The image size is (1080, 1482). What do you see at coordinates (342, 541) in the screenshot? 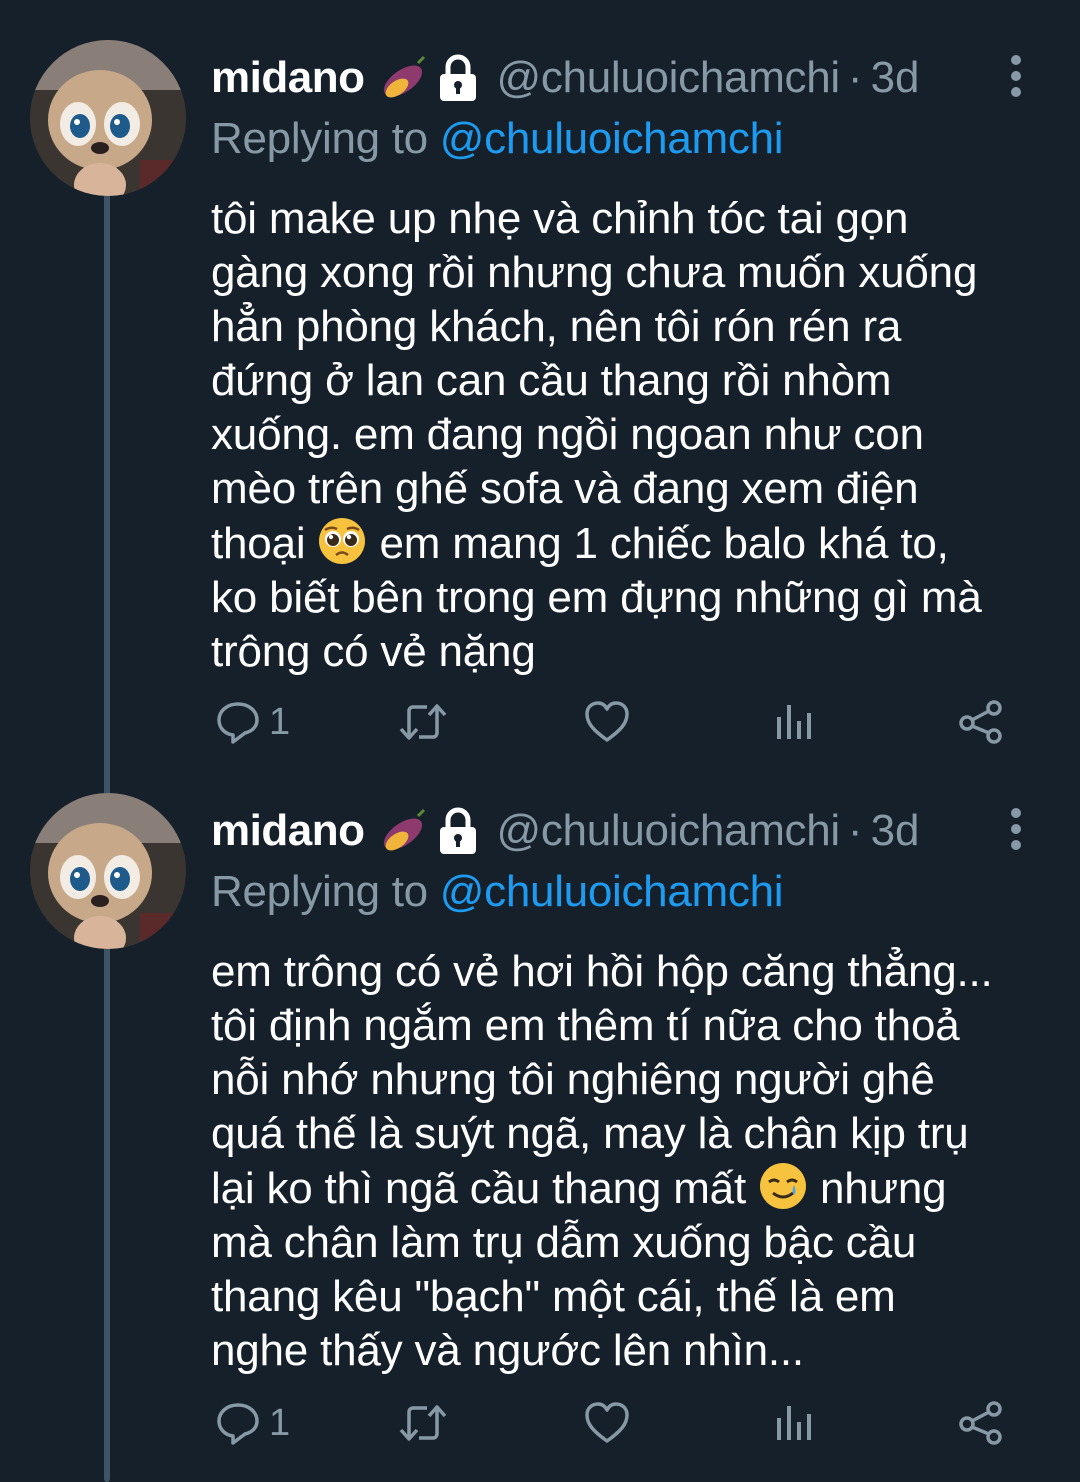
I see `pleading-face-icon` at bounding box center [342, 541].